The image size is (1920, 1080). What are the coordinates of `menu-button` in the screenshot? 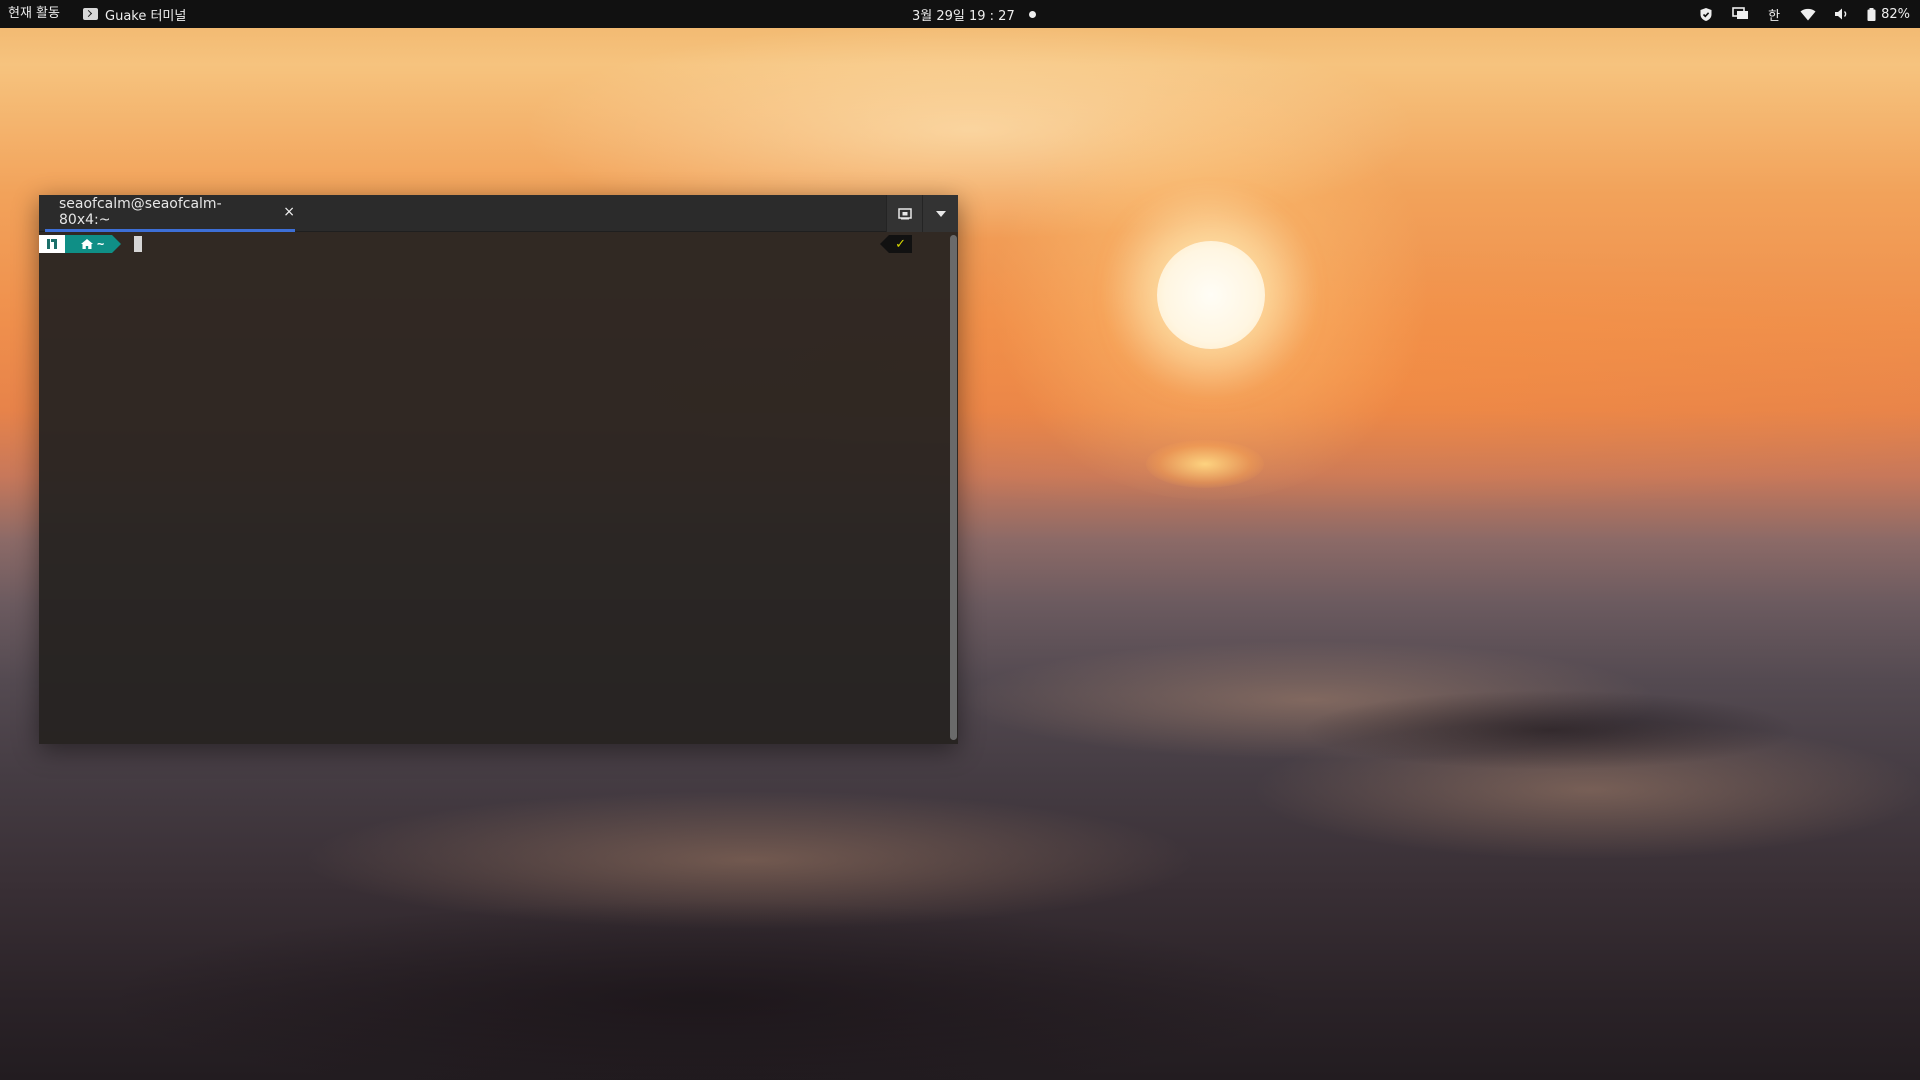 It's located at (940, 213).